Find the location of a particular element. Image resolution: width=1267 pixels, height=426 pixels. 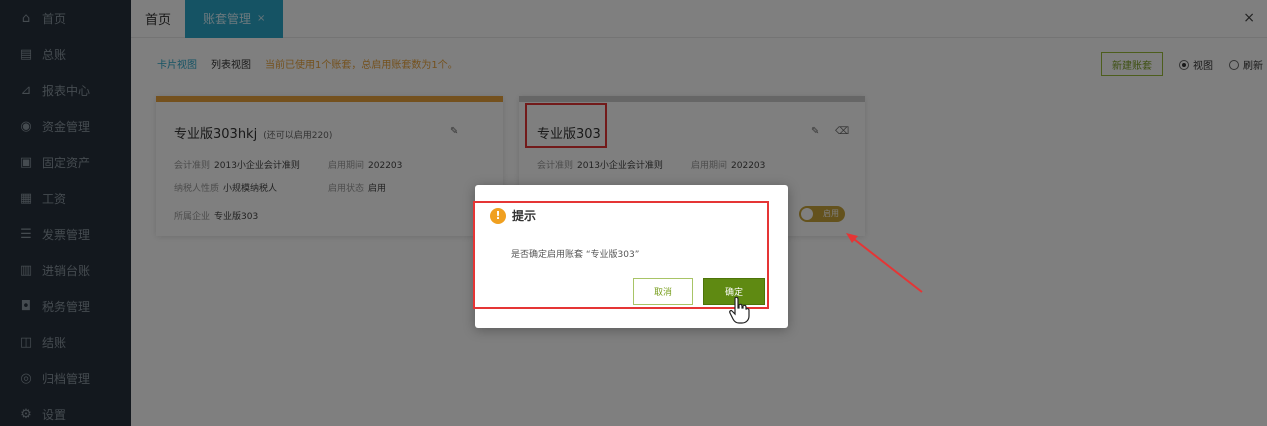

dialog-message: 是否确定启用账套 “专业版303” is located at coordinates (575, 255).